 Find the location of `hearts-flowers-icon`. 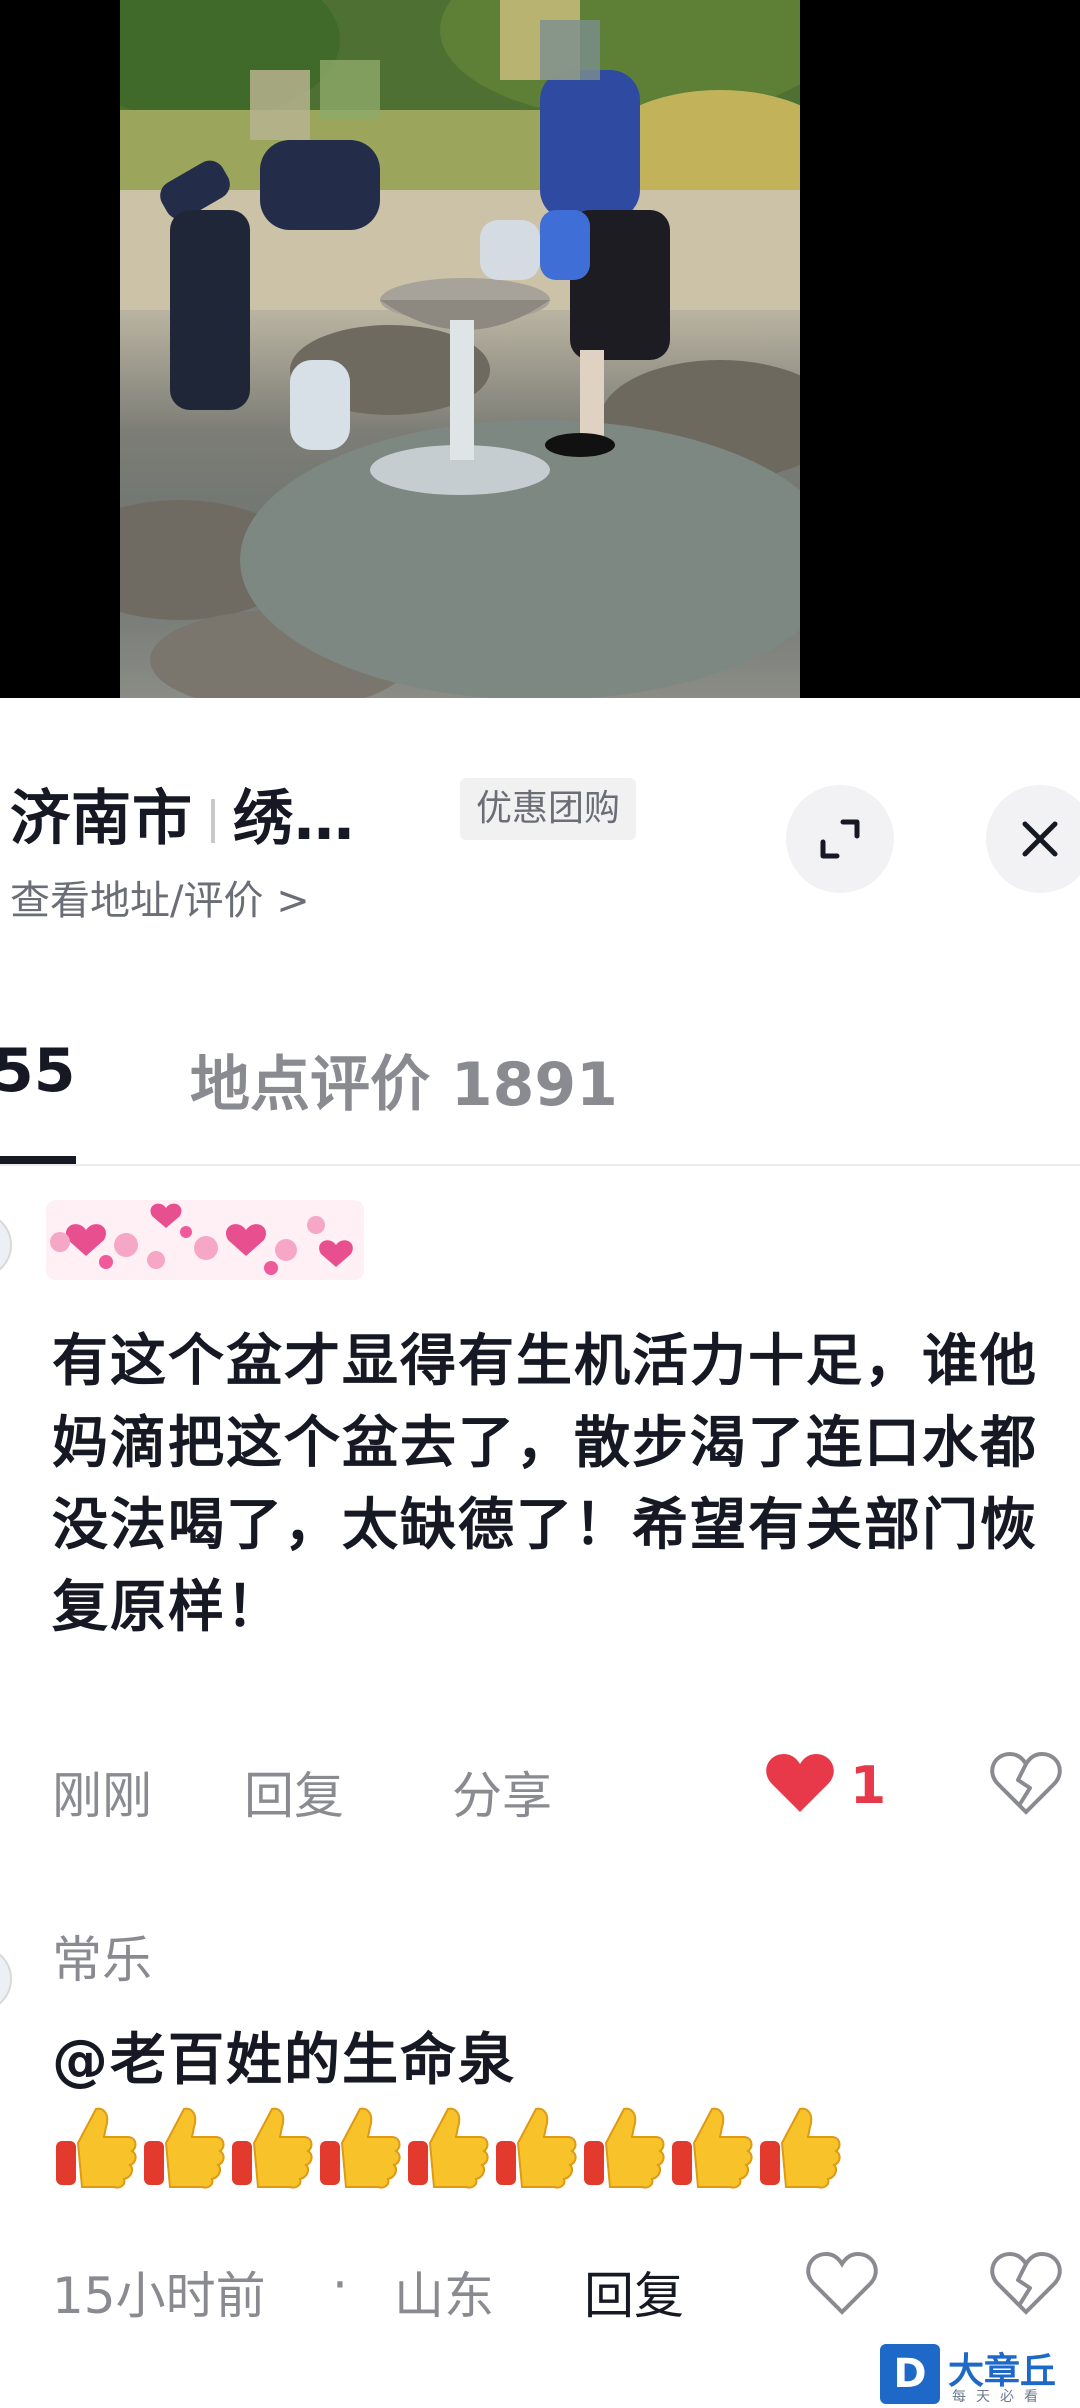

hearts-flowers-icon is located at coordinates (205, 1240).